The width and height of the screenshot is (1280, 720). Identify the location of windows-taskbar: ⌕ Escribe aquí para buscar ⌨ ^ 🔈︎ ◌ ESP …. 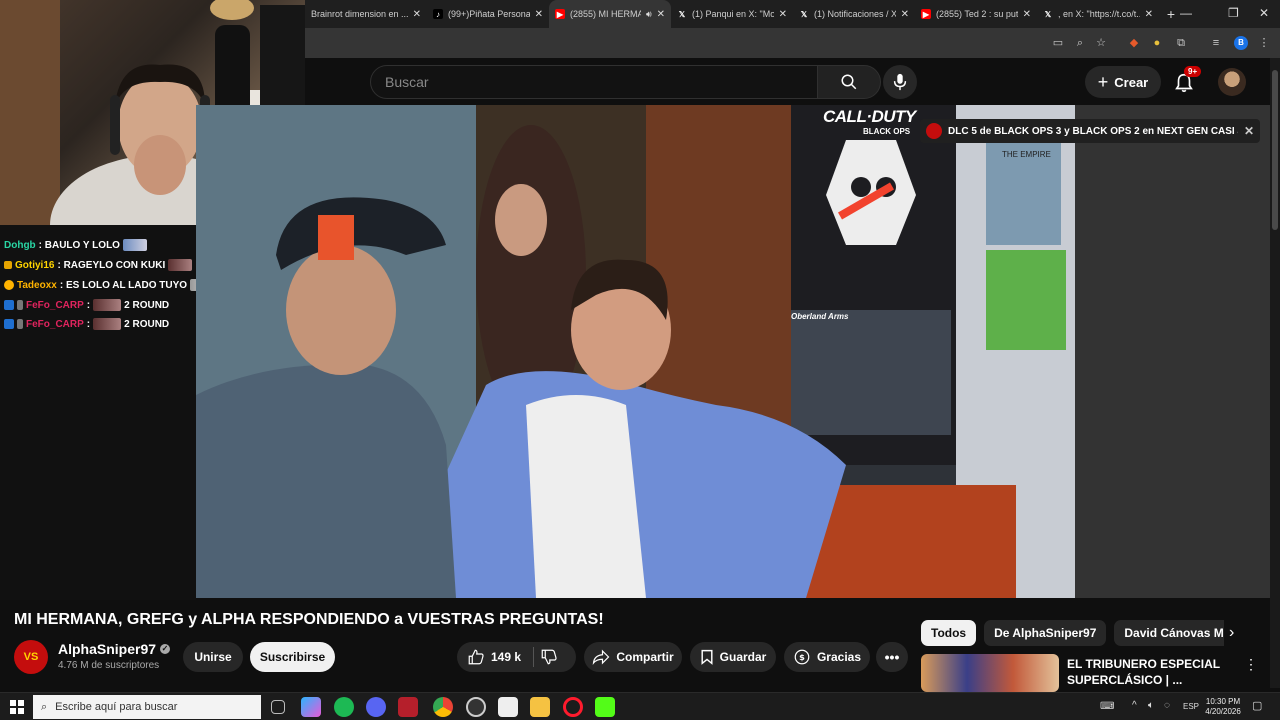
(640, 706).